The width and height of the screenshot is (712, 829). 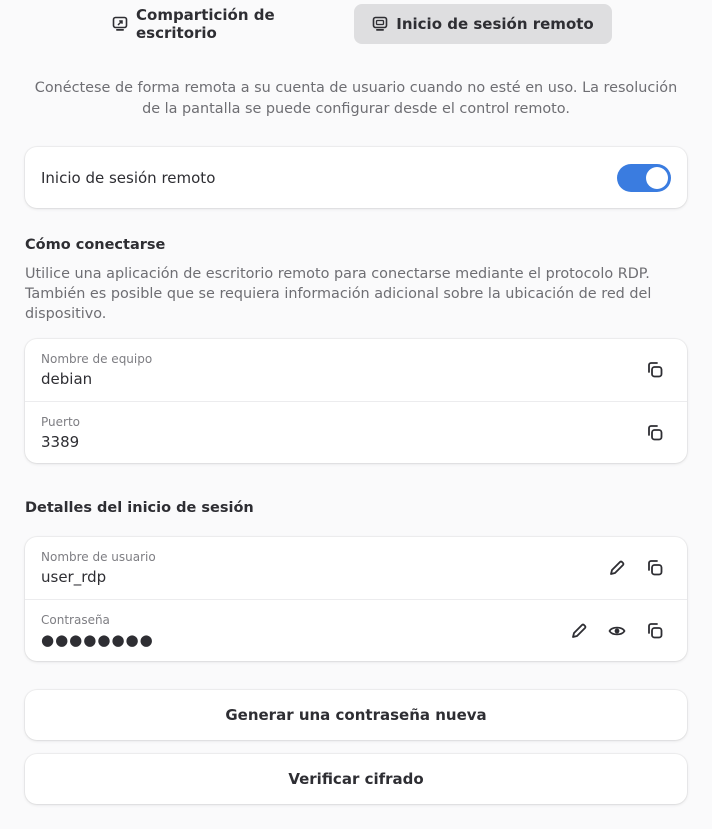 I want to click on remote-login-row: Inicio de sesión remoto, so click(x=356, y=177).